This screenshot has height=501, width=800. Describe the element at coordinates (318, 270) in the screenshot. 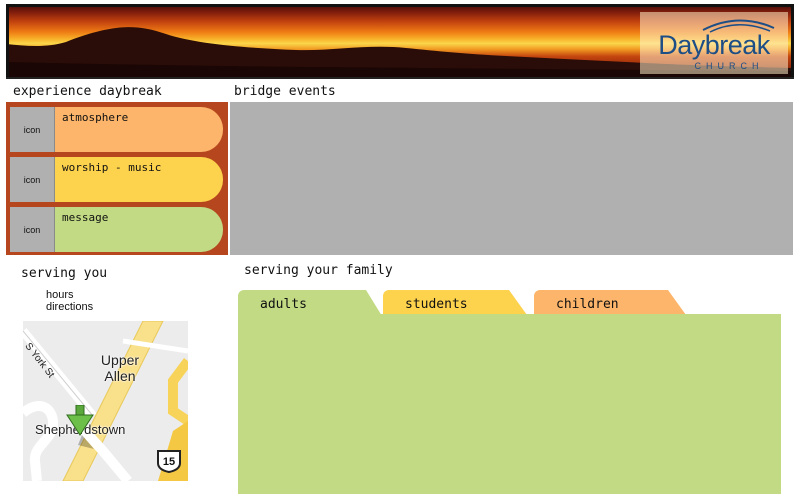

I see `serving-family-heading: serving your family` at that location.